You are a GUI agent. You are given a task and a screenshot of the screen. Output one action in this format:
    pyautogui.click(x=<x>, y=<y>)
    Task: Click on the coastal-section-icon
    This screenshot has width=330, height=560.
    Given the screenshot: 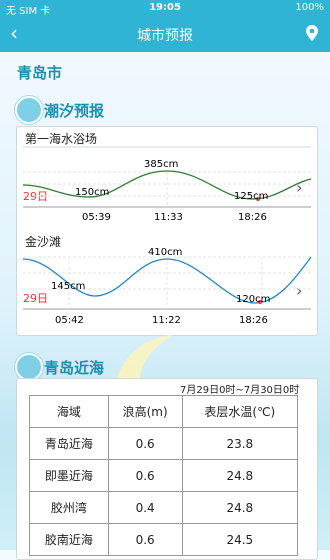 What is the action you would take?
    pyautogui.click(x=29, y=367)
    